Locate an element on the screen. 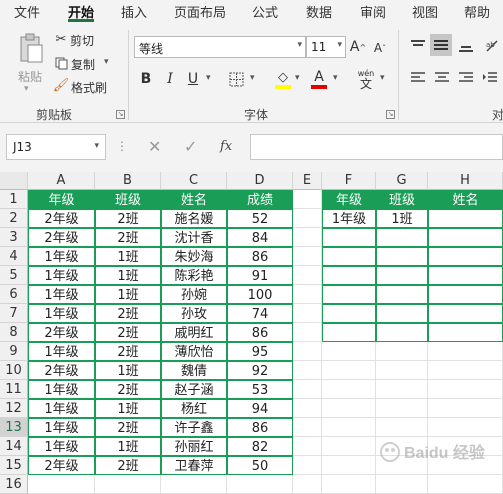  row-header-16: 16 is located at coordinates (14, 484).